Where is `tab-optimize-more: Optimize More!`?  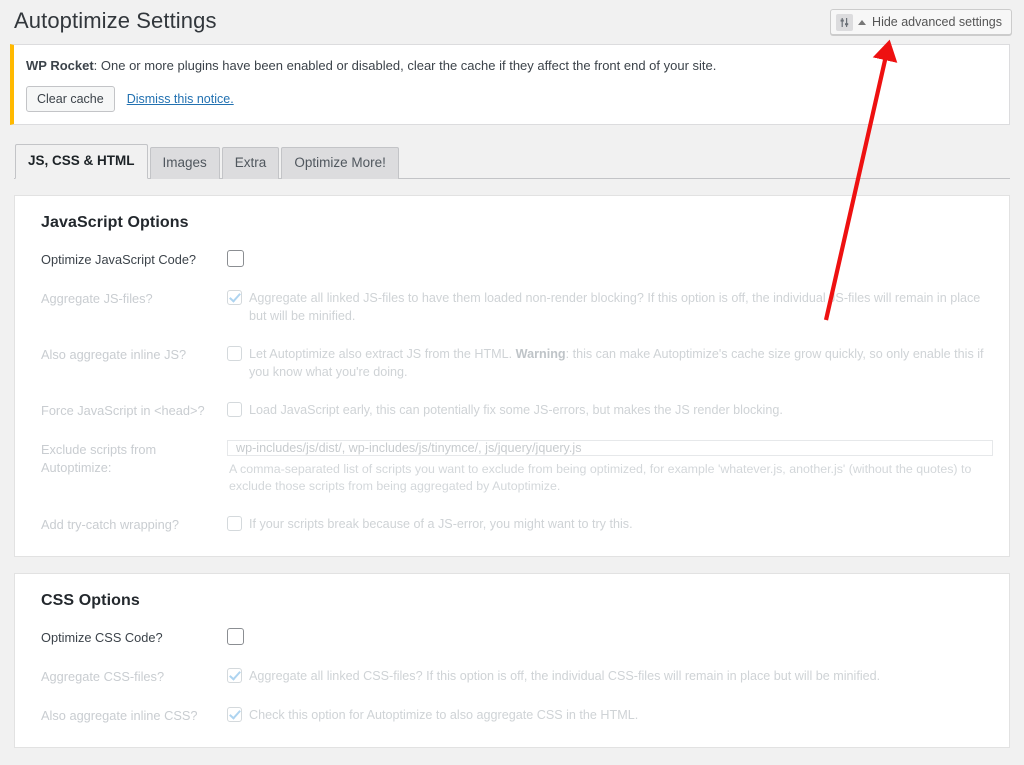
tab-optimize-more: Optimize More! is located at coordinates (340, 162).